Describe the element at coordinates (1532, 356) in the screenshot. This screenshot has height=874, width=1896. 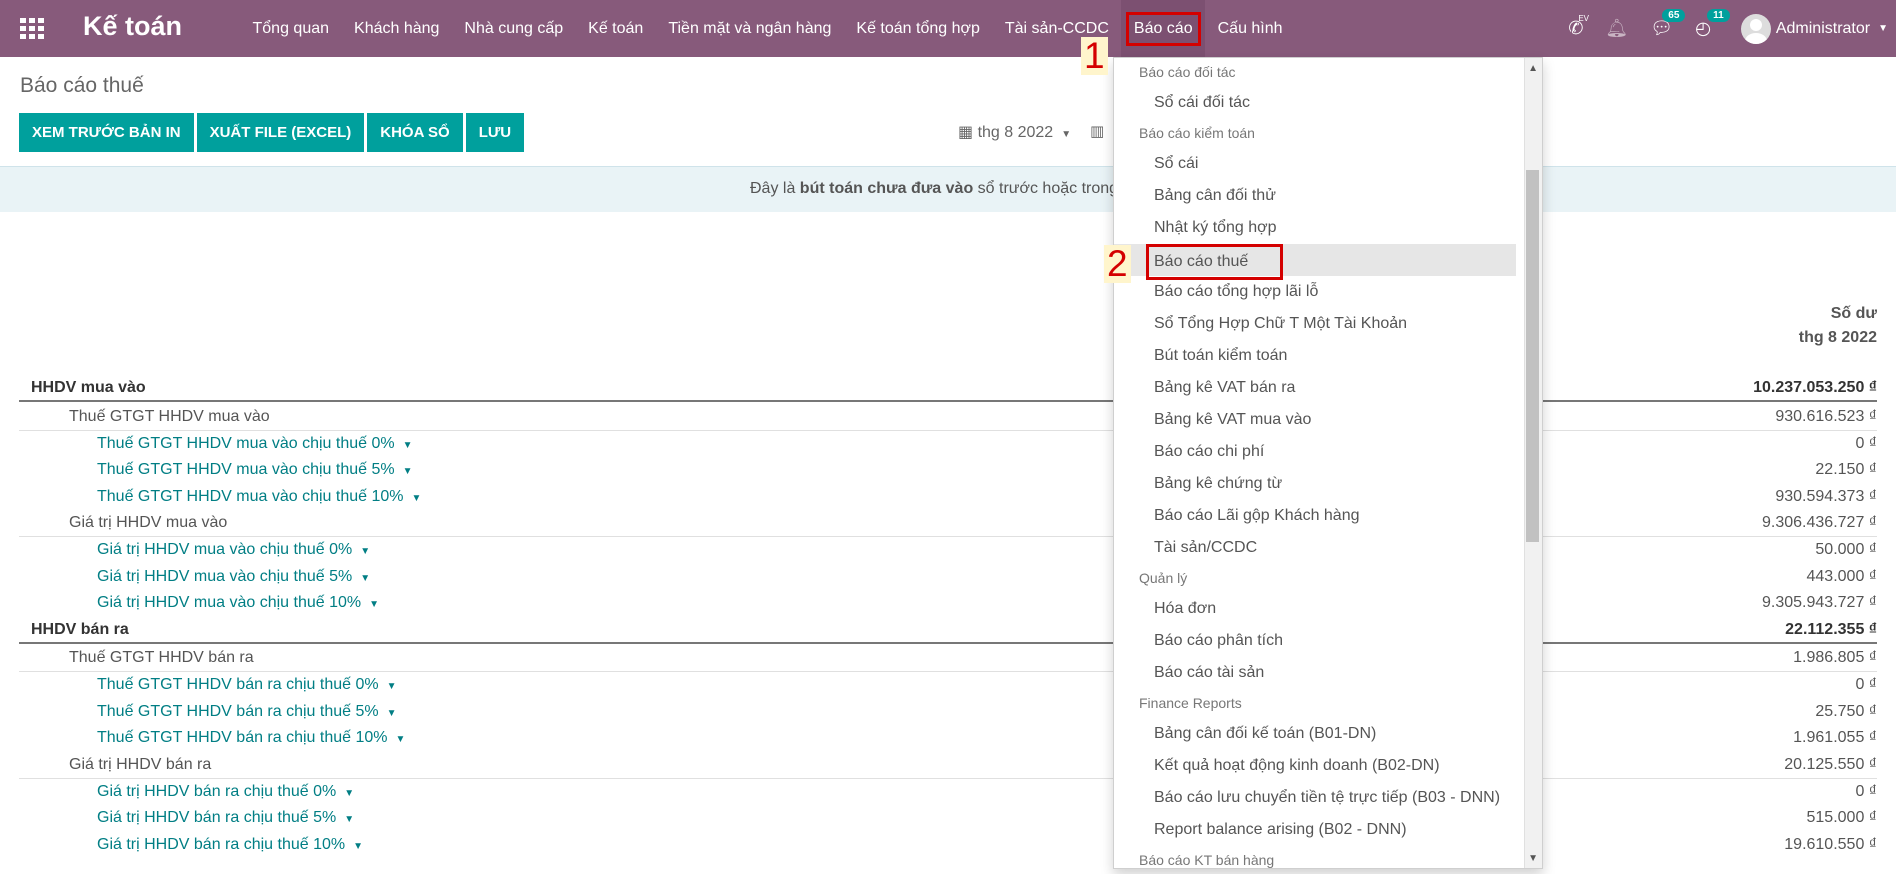
I see `scrollbar-thumb` at that location.